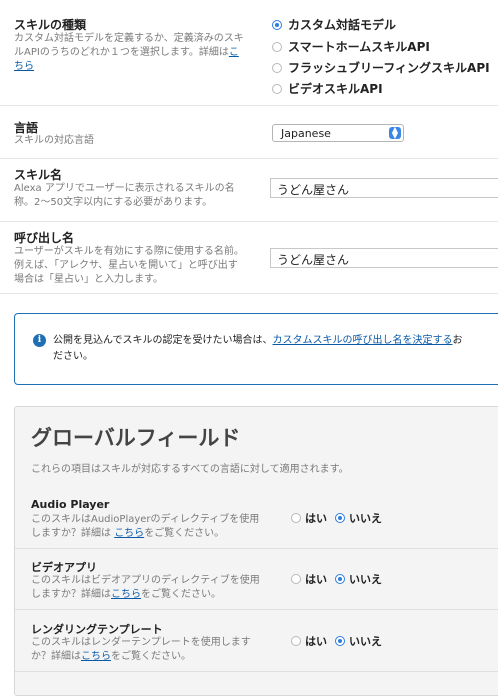 The image size is (498, 699). I want to click on render-template-description: このスキルはレンダーテンプレートを使用します か？詳細はこちらをご覧ください。, so click(141, 649).